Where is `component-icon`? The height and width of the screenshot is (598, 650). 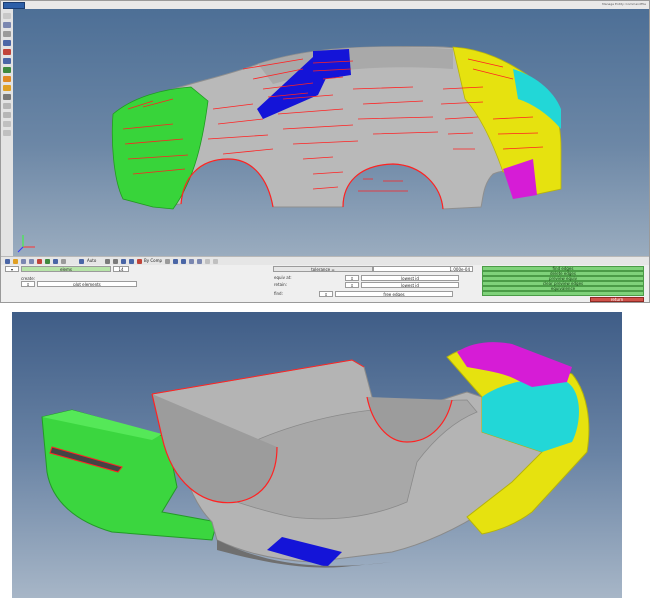 component-icon is located at coordinates (7, 97).